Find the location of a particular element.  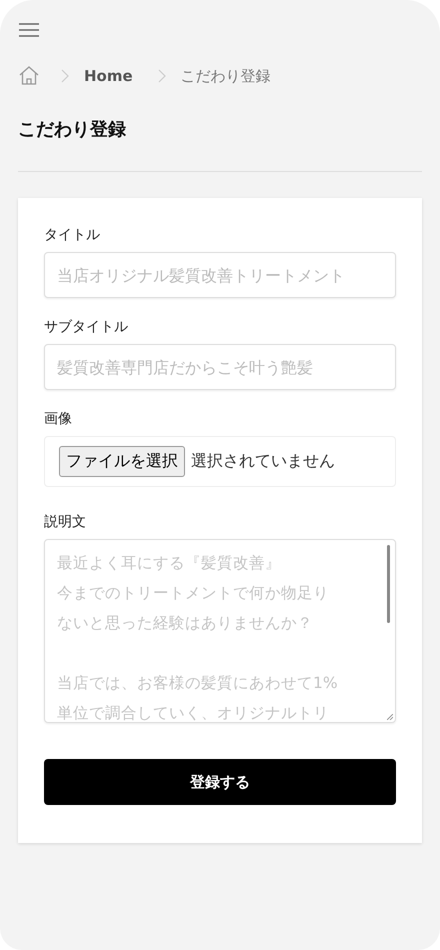

field-label: サブタイトル is located at coordinates (86, 327).